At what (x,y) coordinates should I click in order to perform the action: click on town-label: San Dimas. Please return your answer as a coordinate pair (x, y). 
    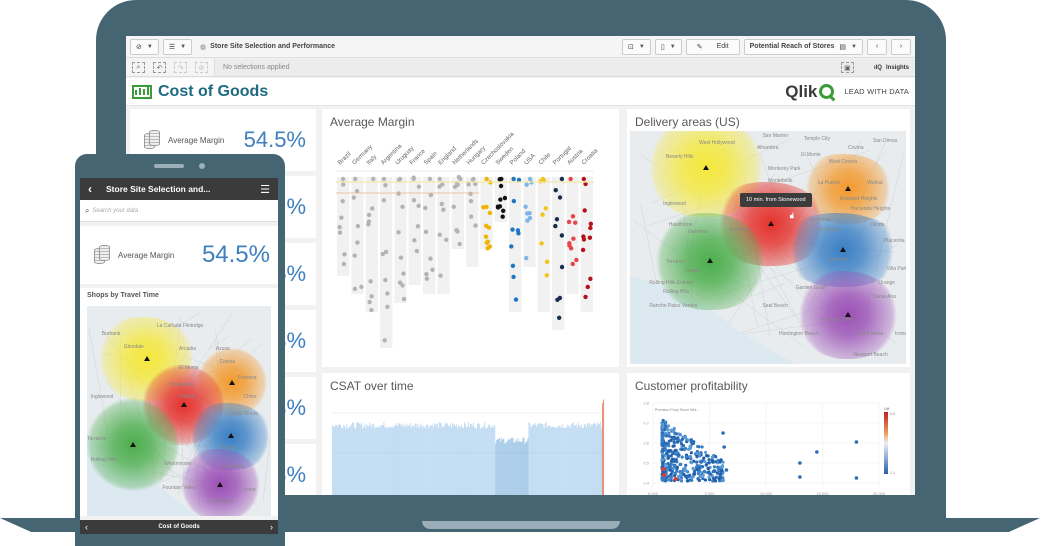
    Looking at the image, I should click on (885, 140).